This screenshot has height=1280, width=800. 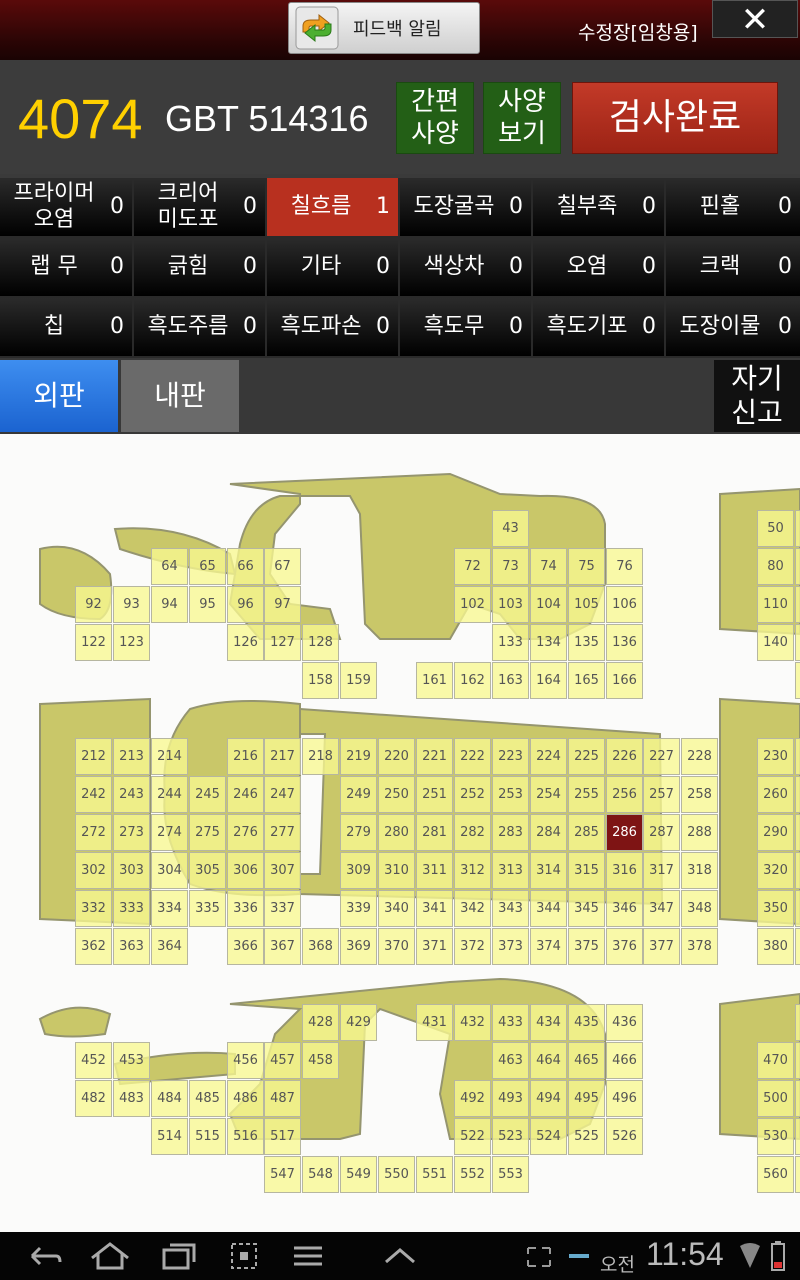 I want to click on grid-cell: 260, so click(x=775, y=794).